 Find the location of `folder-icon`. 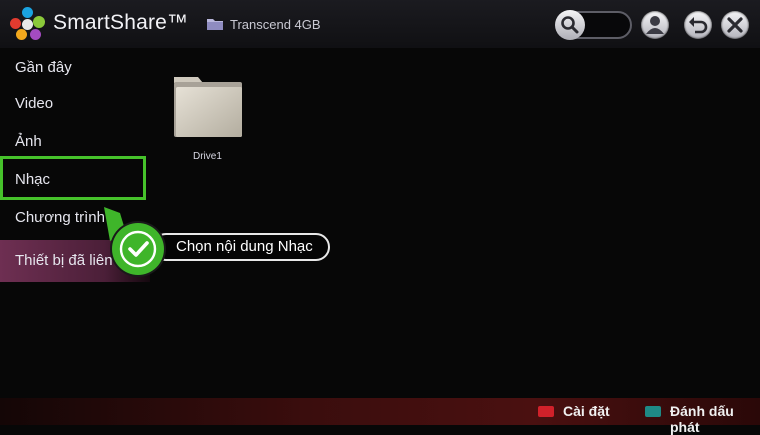

folder-icon is located at coordinates (208, 106).